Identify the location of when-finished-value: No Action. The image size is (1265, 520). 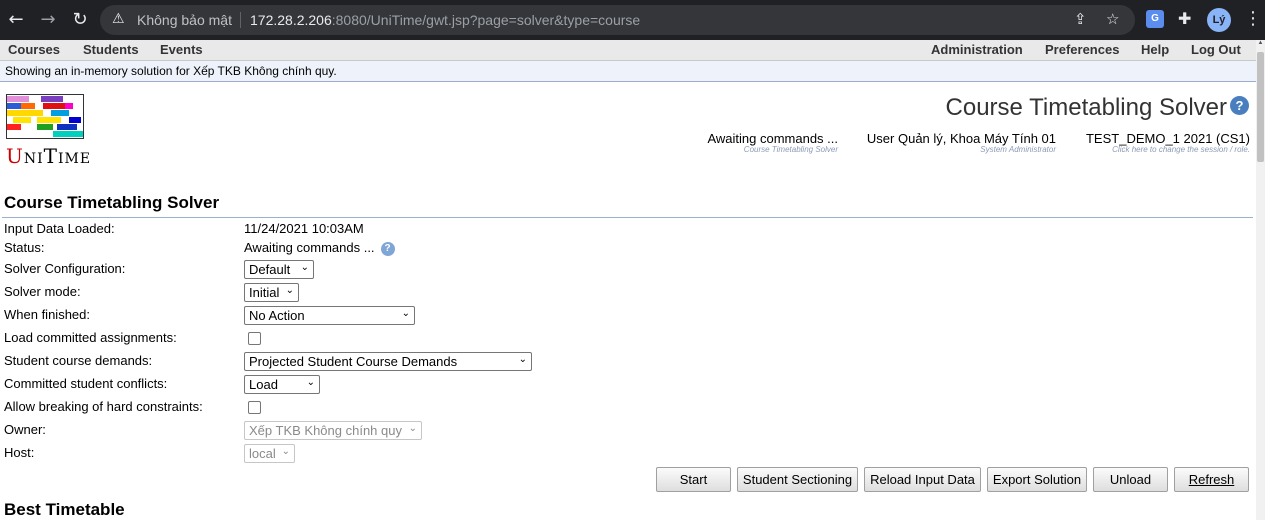
(277, 315).